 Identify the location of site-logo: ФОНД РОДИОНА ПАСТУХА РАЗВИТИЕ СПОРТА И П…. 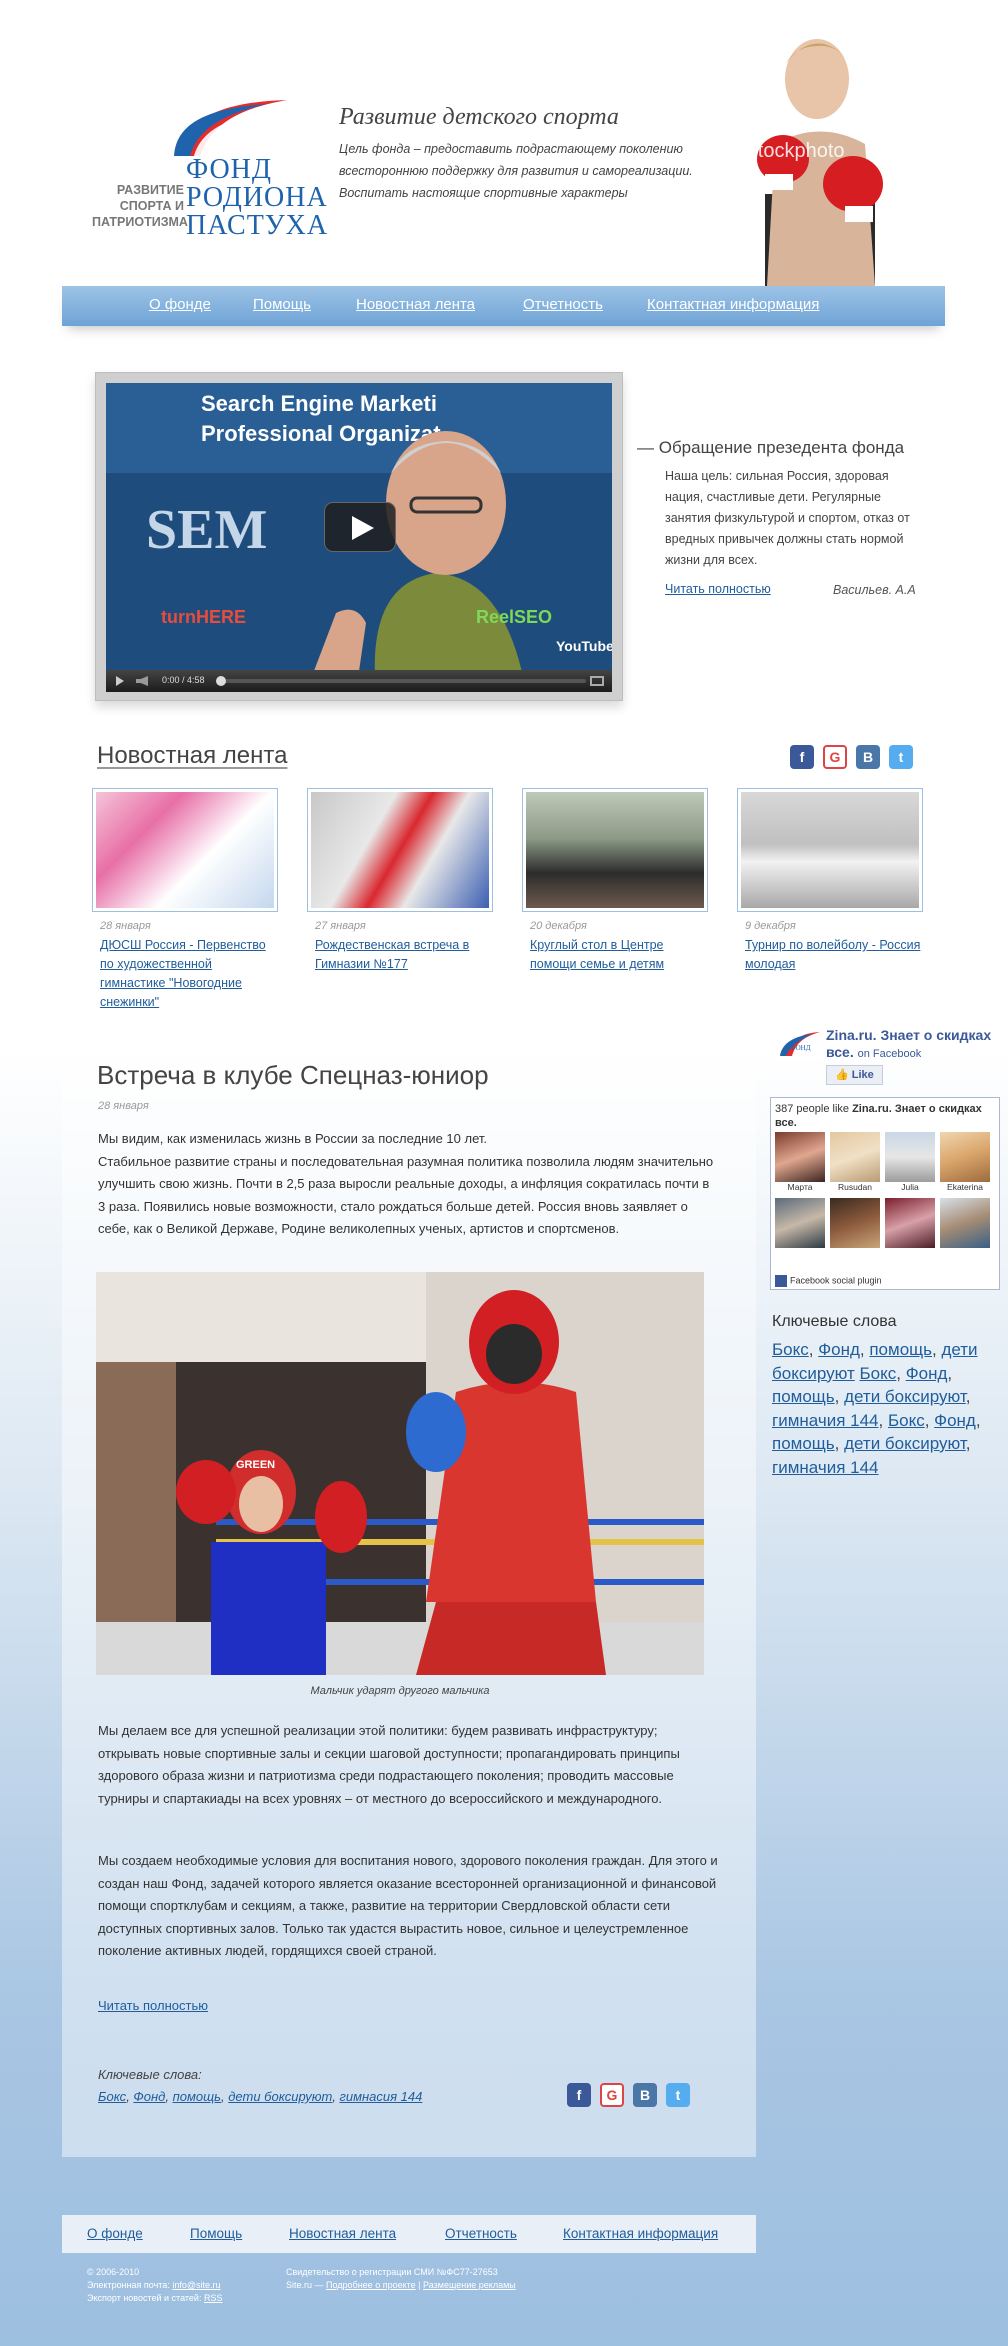
(209, 169).